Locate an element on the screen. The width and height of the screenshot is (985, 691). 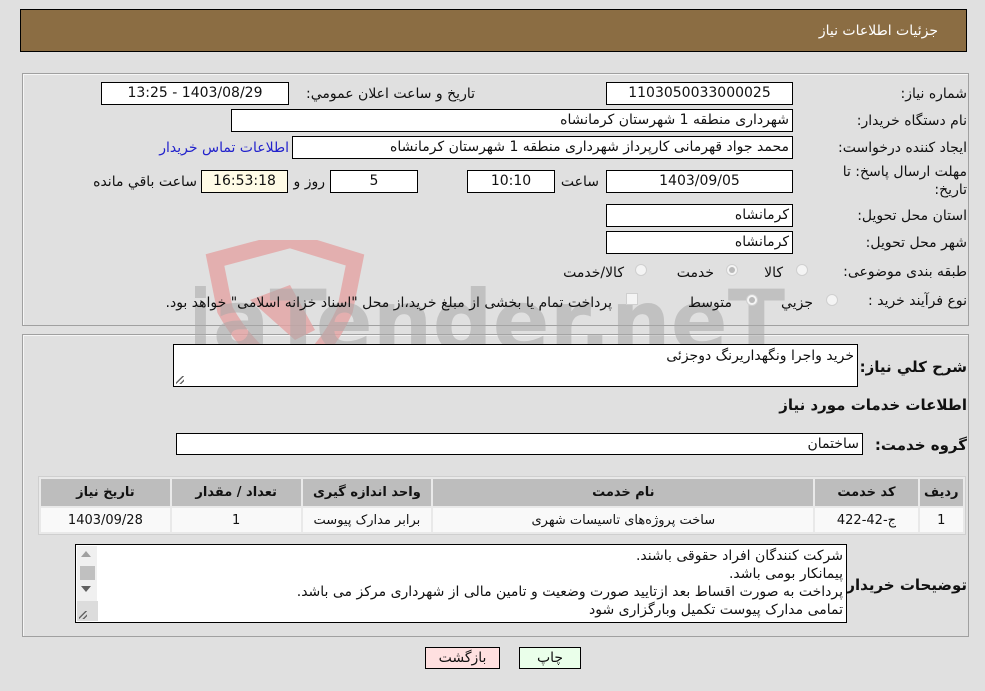
col-header-service-name: نام خدمت is located at coordinates (623, 492).